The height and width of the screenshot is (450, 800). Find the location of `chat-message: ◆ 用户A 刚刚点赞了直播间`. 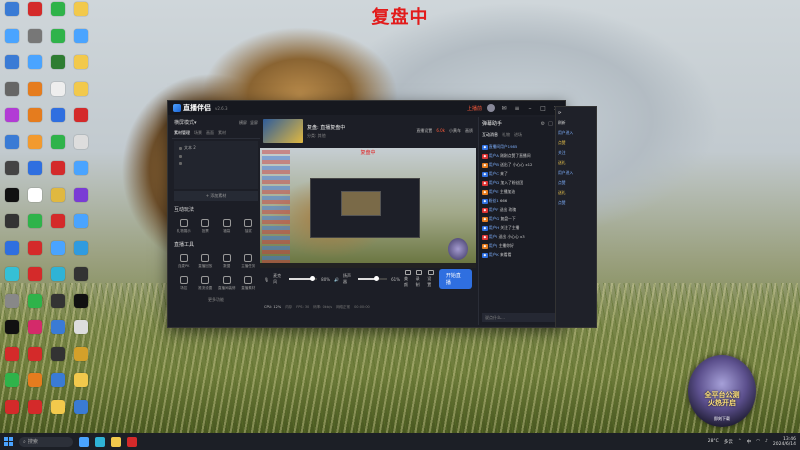

chat-message: ◆ 用户A 刚刚点赞了直播间 is located at coordinates (521, 155).